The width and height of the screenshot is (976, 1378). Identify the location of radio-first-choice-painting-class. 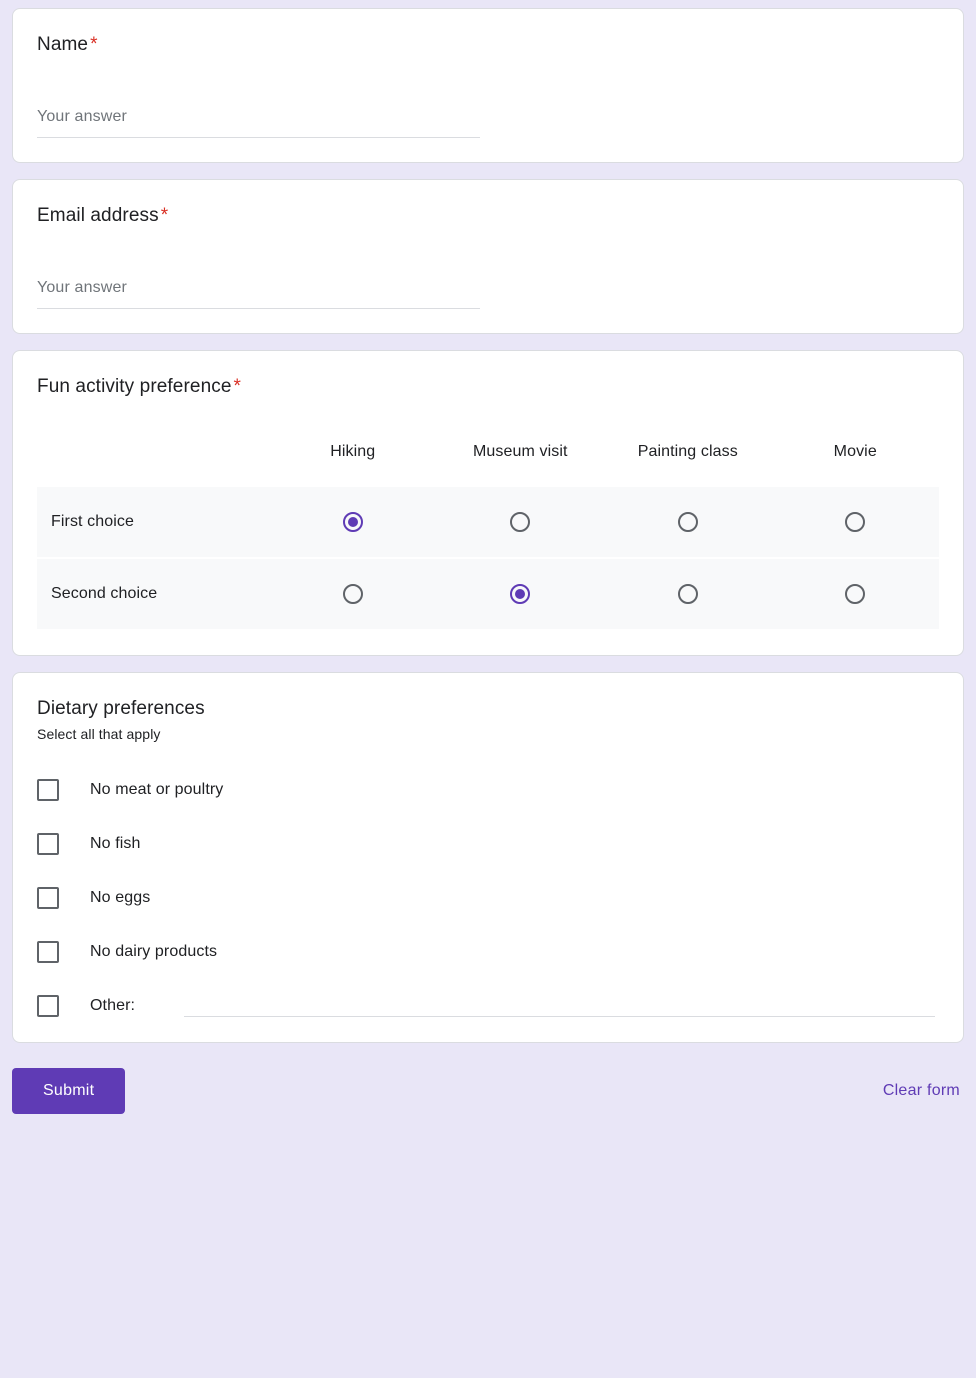
(687, 522).